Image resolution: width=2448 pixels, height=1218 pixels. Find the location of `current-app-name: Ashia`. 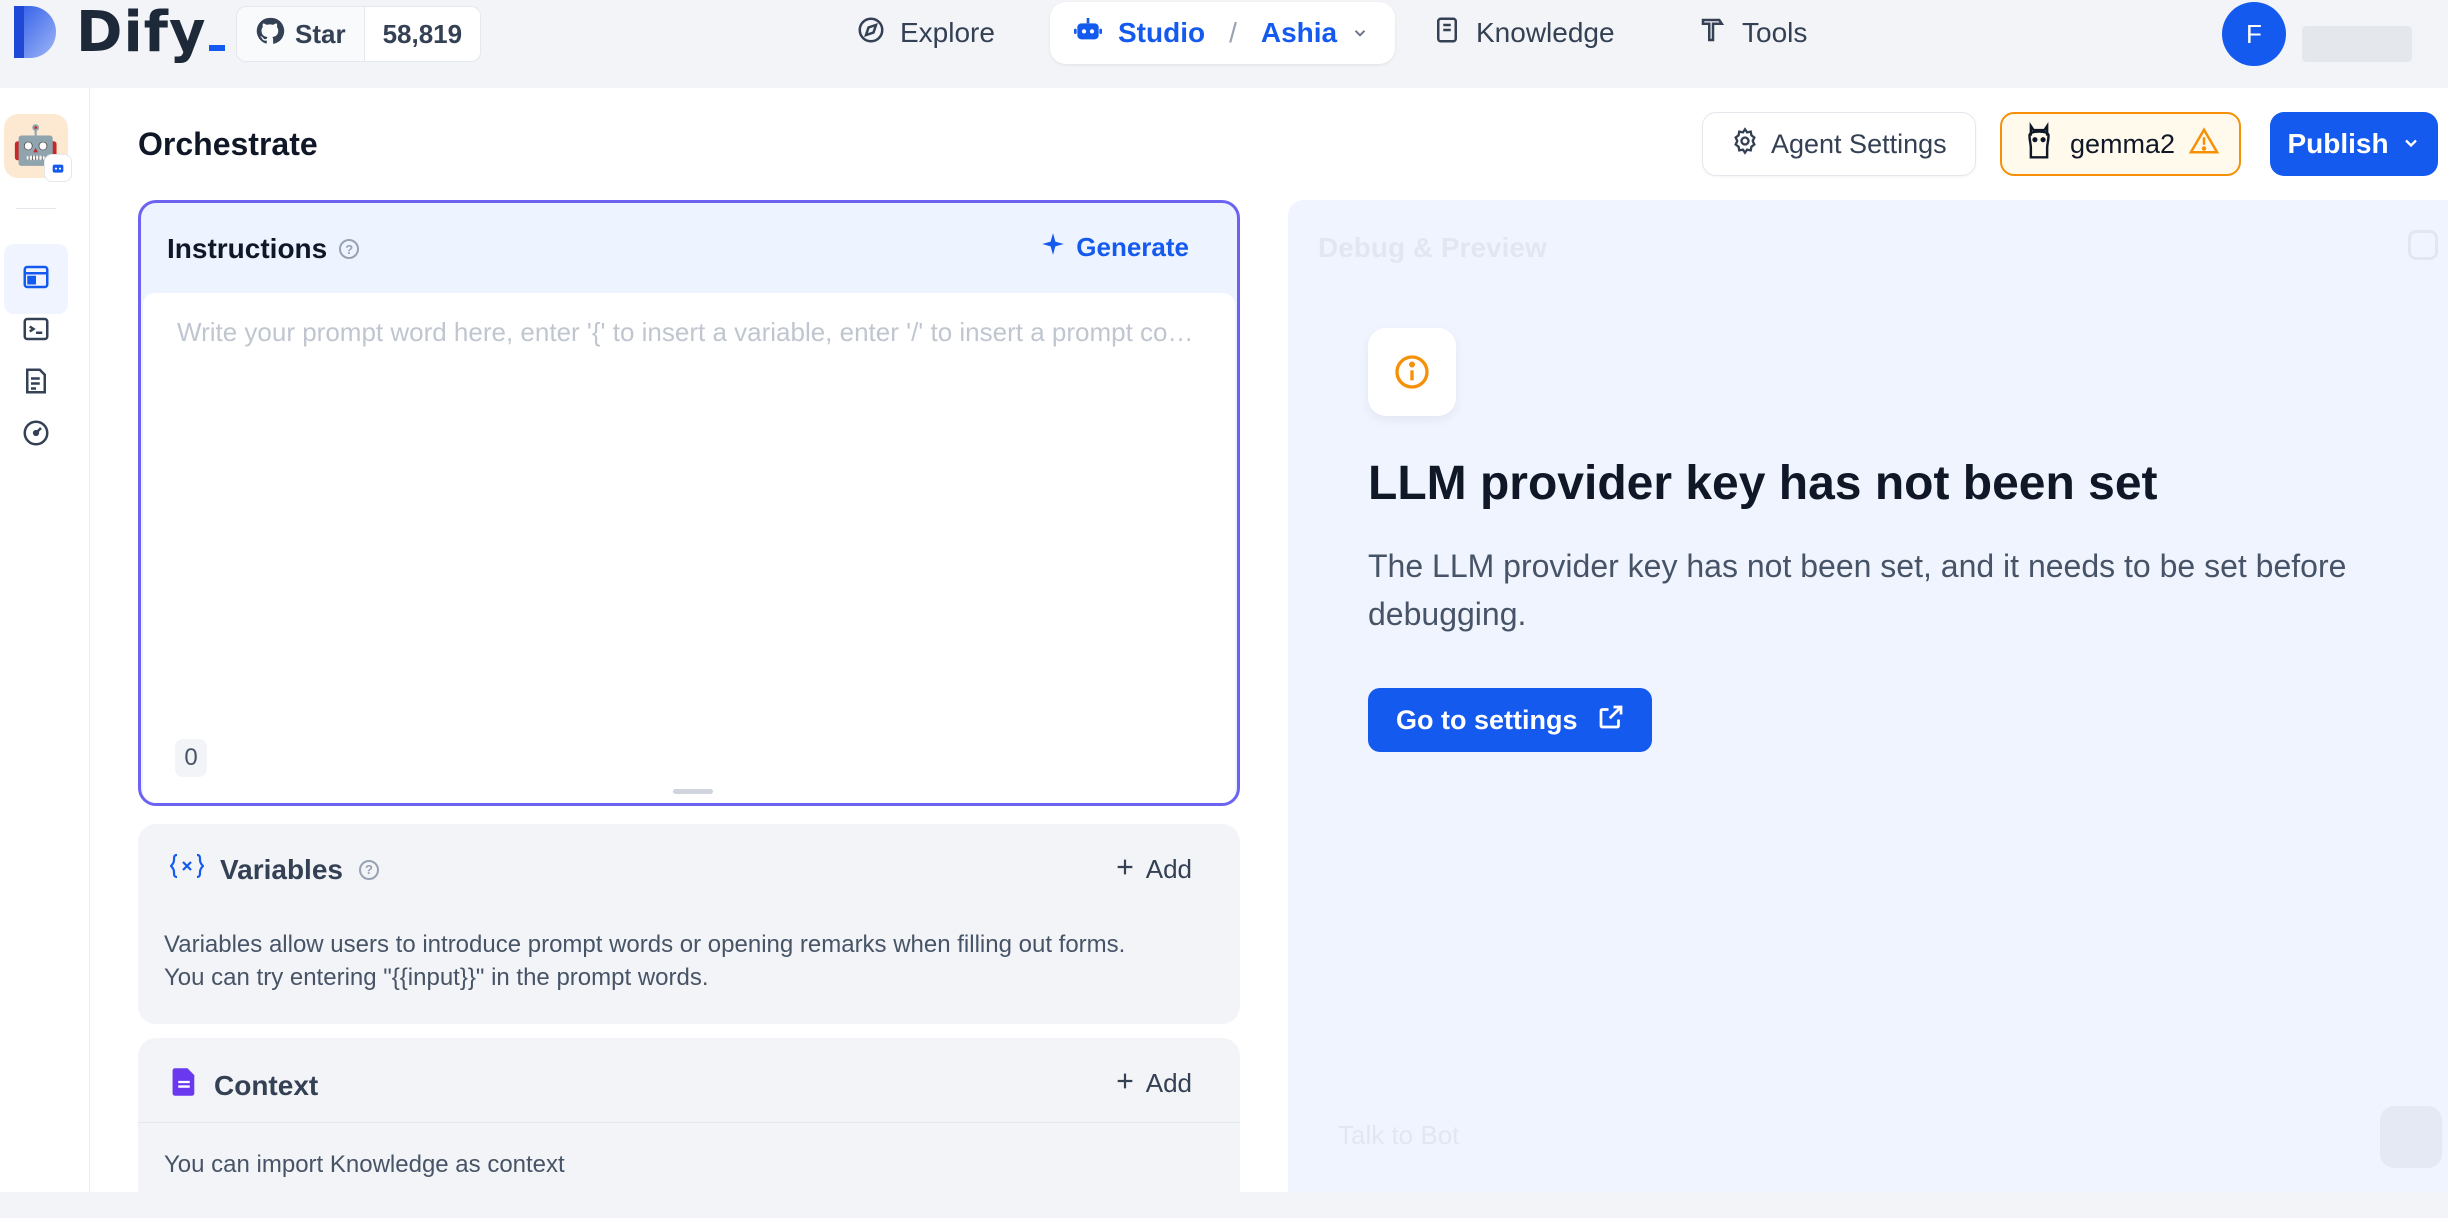

current-app-name: Ashia is located at coordinates (1299, 33).